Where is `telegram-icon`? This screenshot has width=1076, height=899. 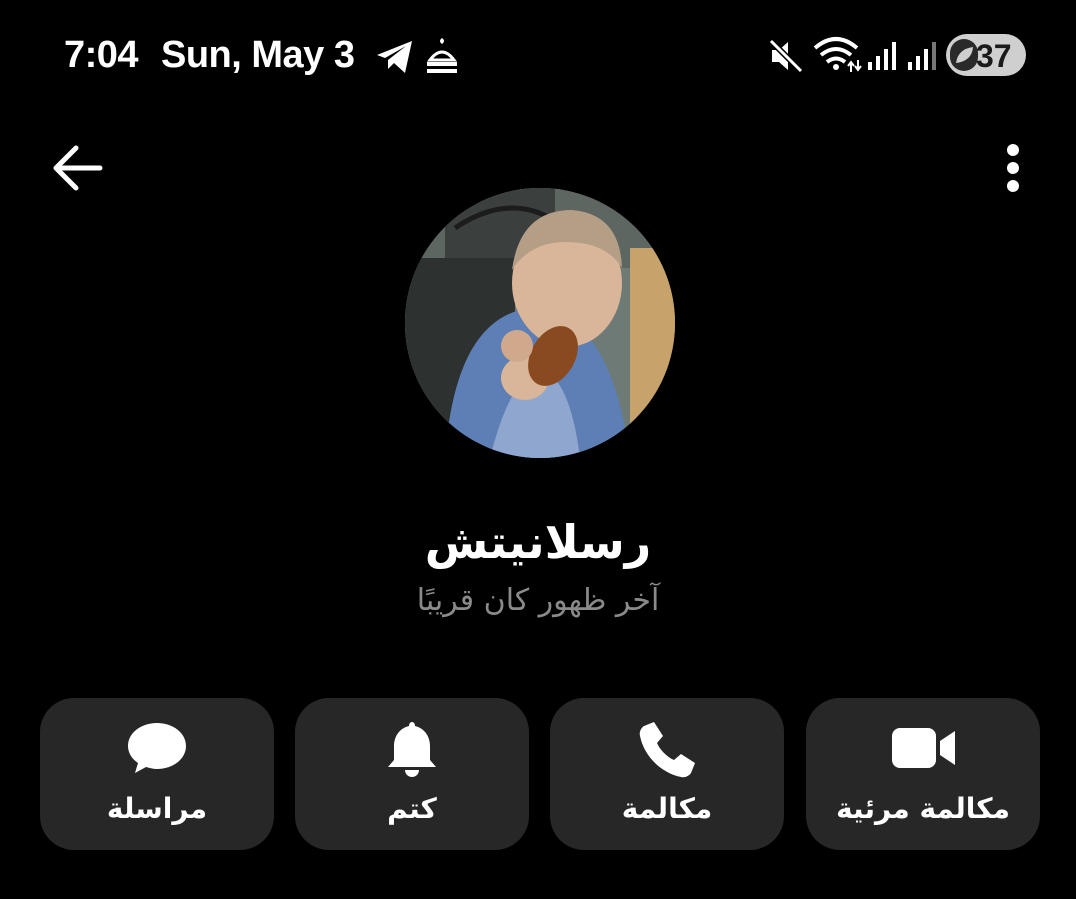 telegram-icon is located at coordinates (394, 57).